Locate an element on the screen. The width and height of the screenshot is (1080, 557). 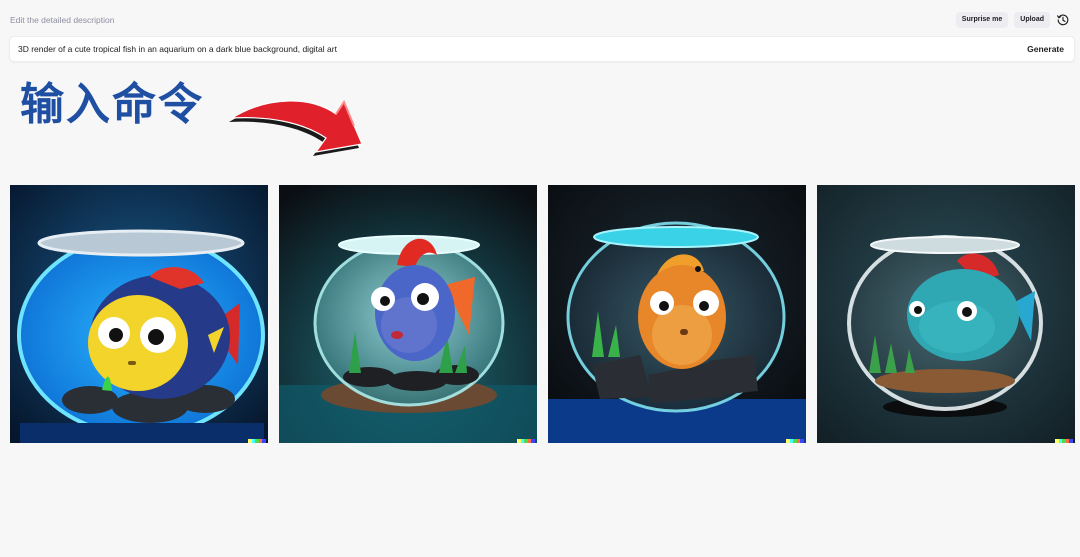
surprise-me-button: Surprise me is located at coordinates (982, 20).